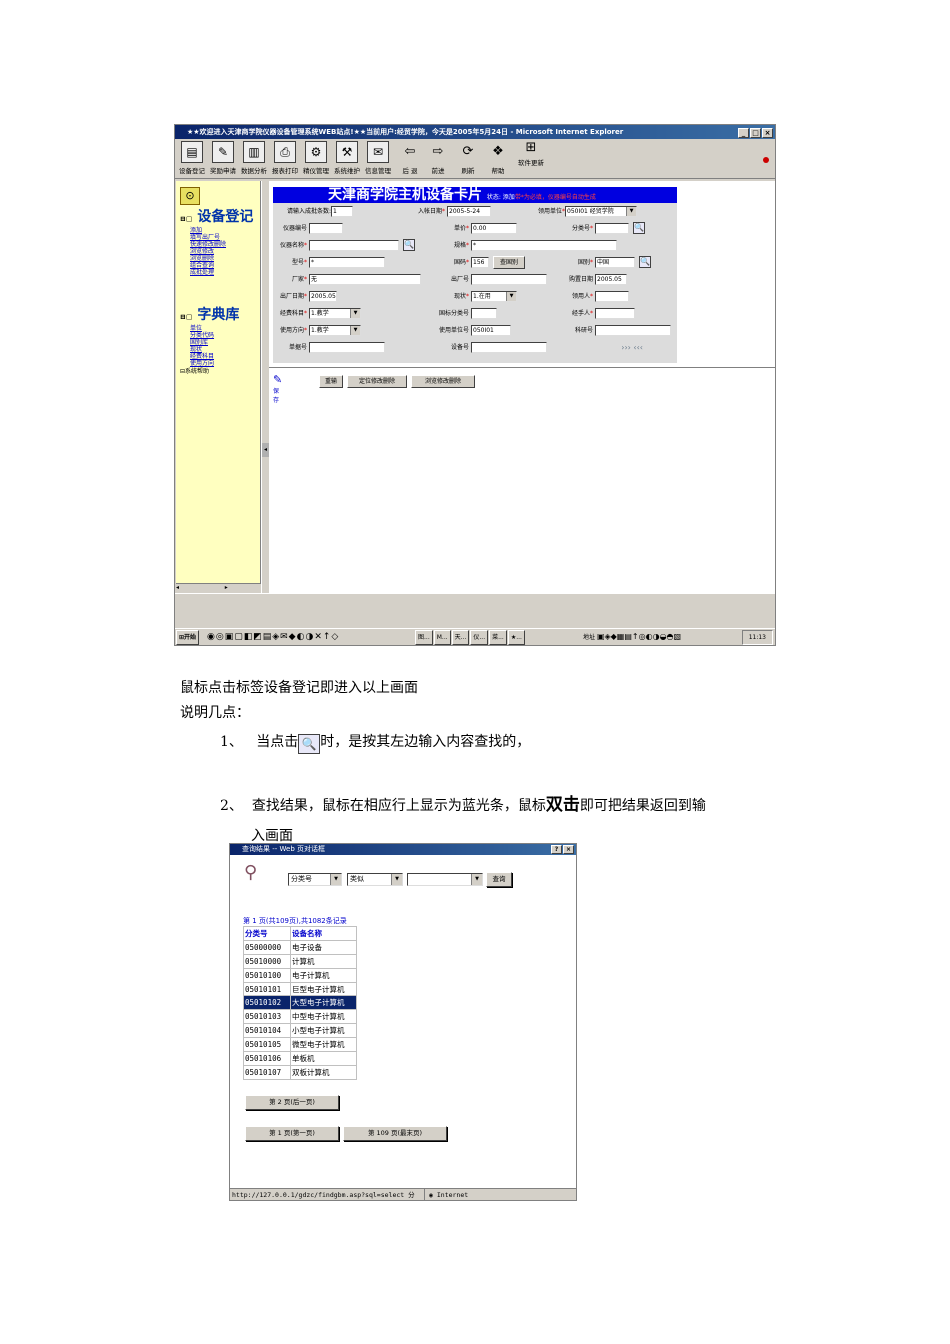 The image size is (950, 1344). I want to click on table-row: 05010101 巨型电子计算机, so click(300, 989).